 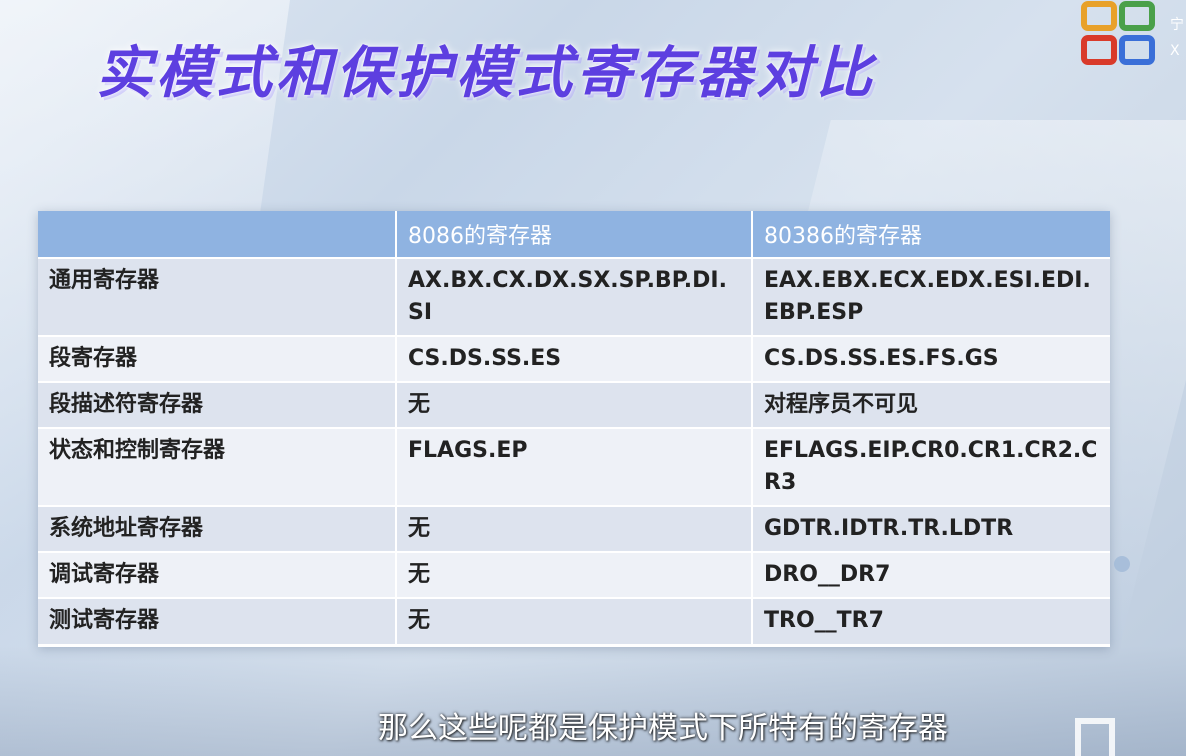 I want to click on cell-80386: GDTR.IDTR.TR.LDTR, so click(x=931, y=528).